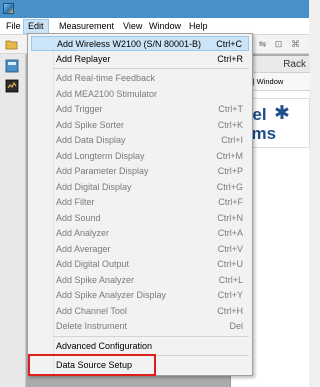 Image resolution: width=320 pixels, height=387 pixels. I want to click on menu-item-advanced-configuration: Advanced Configuration, so click(140, 346).